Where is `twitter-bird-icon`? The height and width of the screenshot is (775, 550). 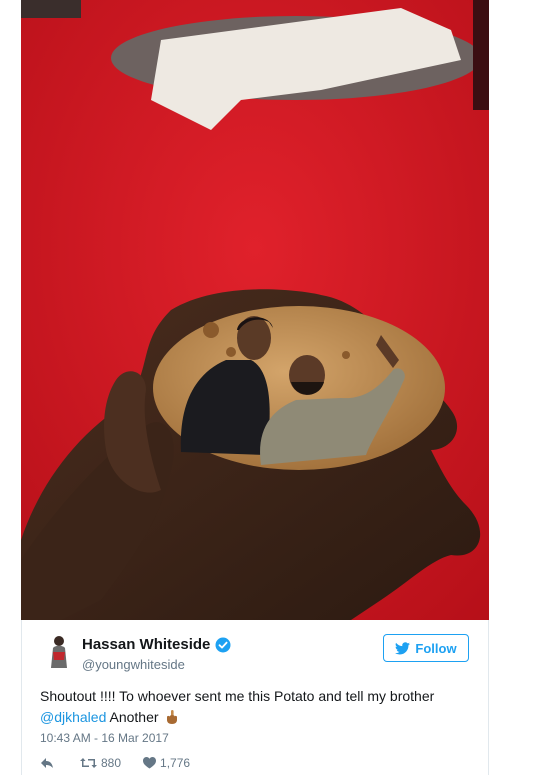
twitter-bird-icon is located at coordinates (403, 647).